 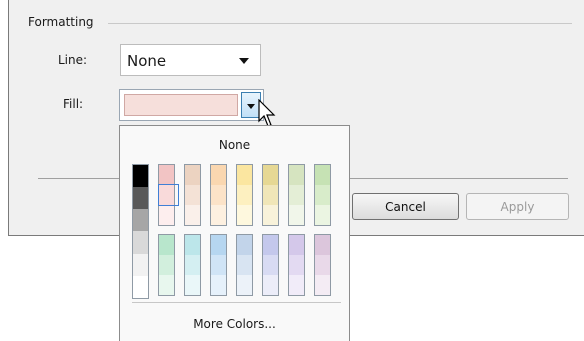 What do you see at coordinates (63, 22) in the screenshot?
I see `formatting-group-label: Formatting` at bounding box center [63, 22].